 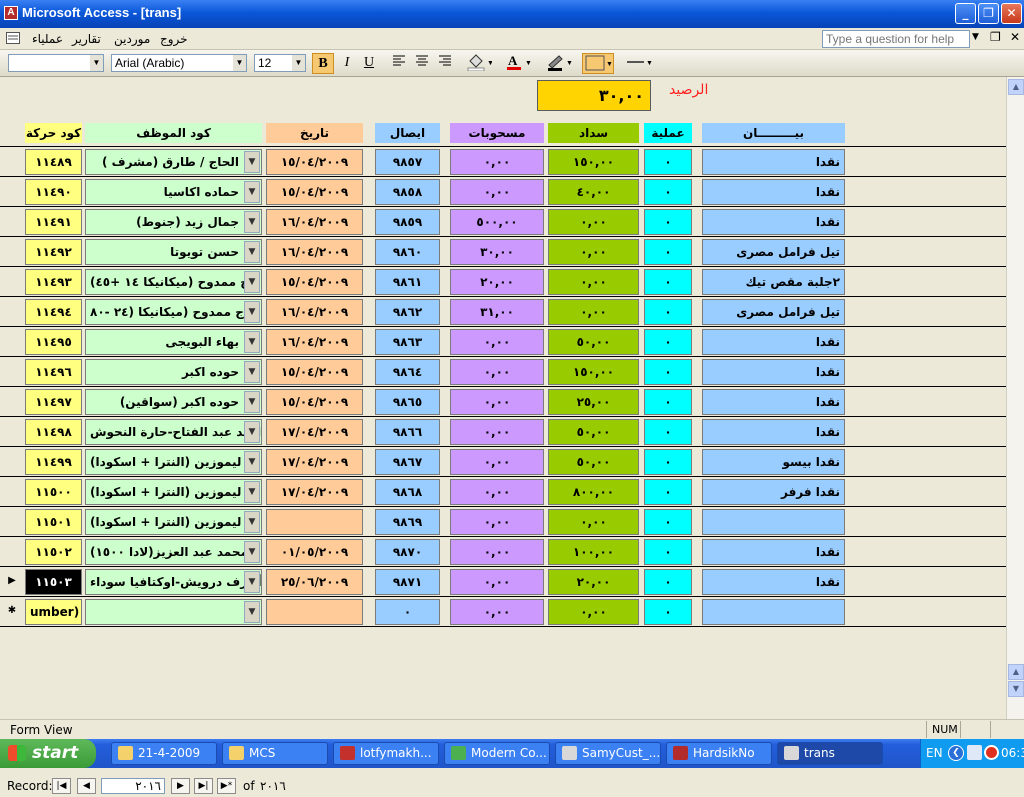 I want to click on taskbar-item: HardsikNo, so click(x=719, y=753).